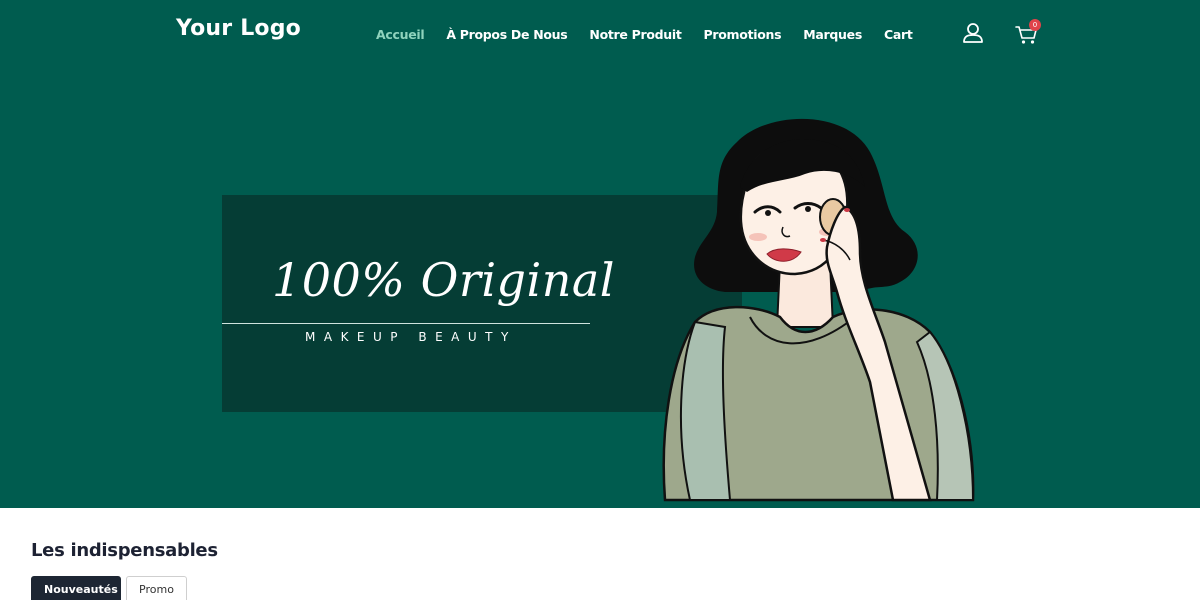  I want to click on hero-subtitle: MAKEUP BEAUTY, so click(411, 337).